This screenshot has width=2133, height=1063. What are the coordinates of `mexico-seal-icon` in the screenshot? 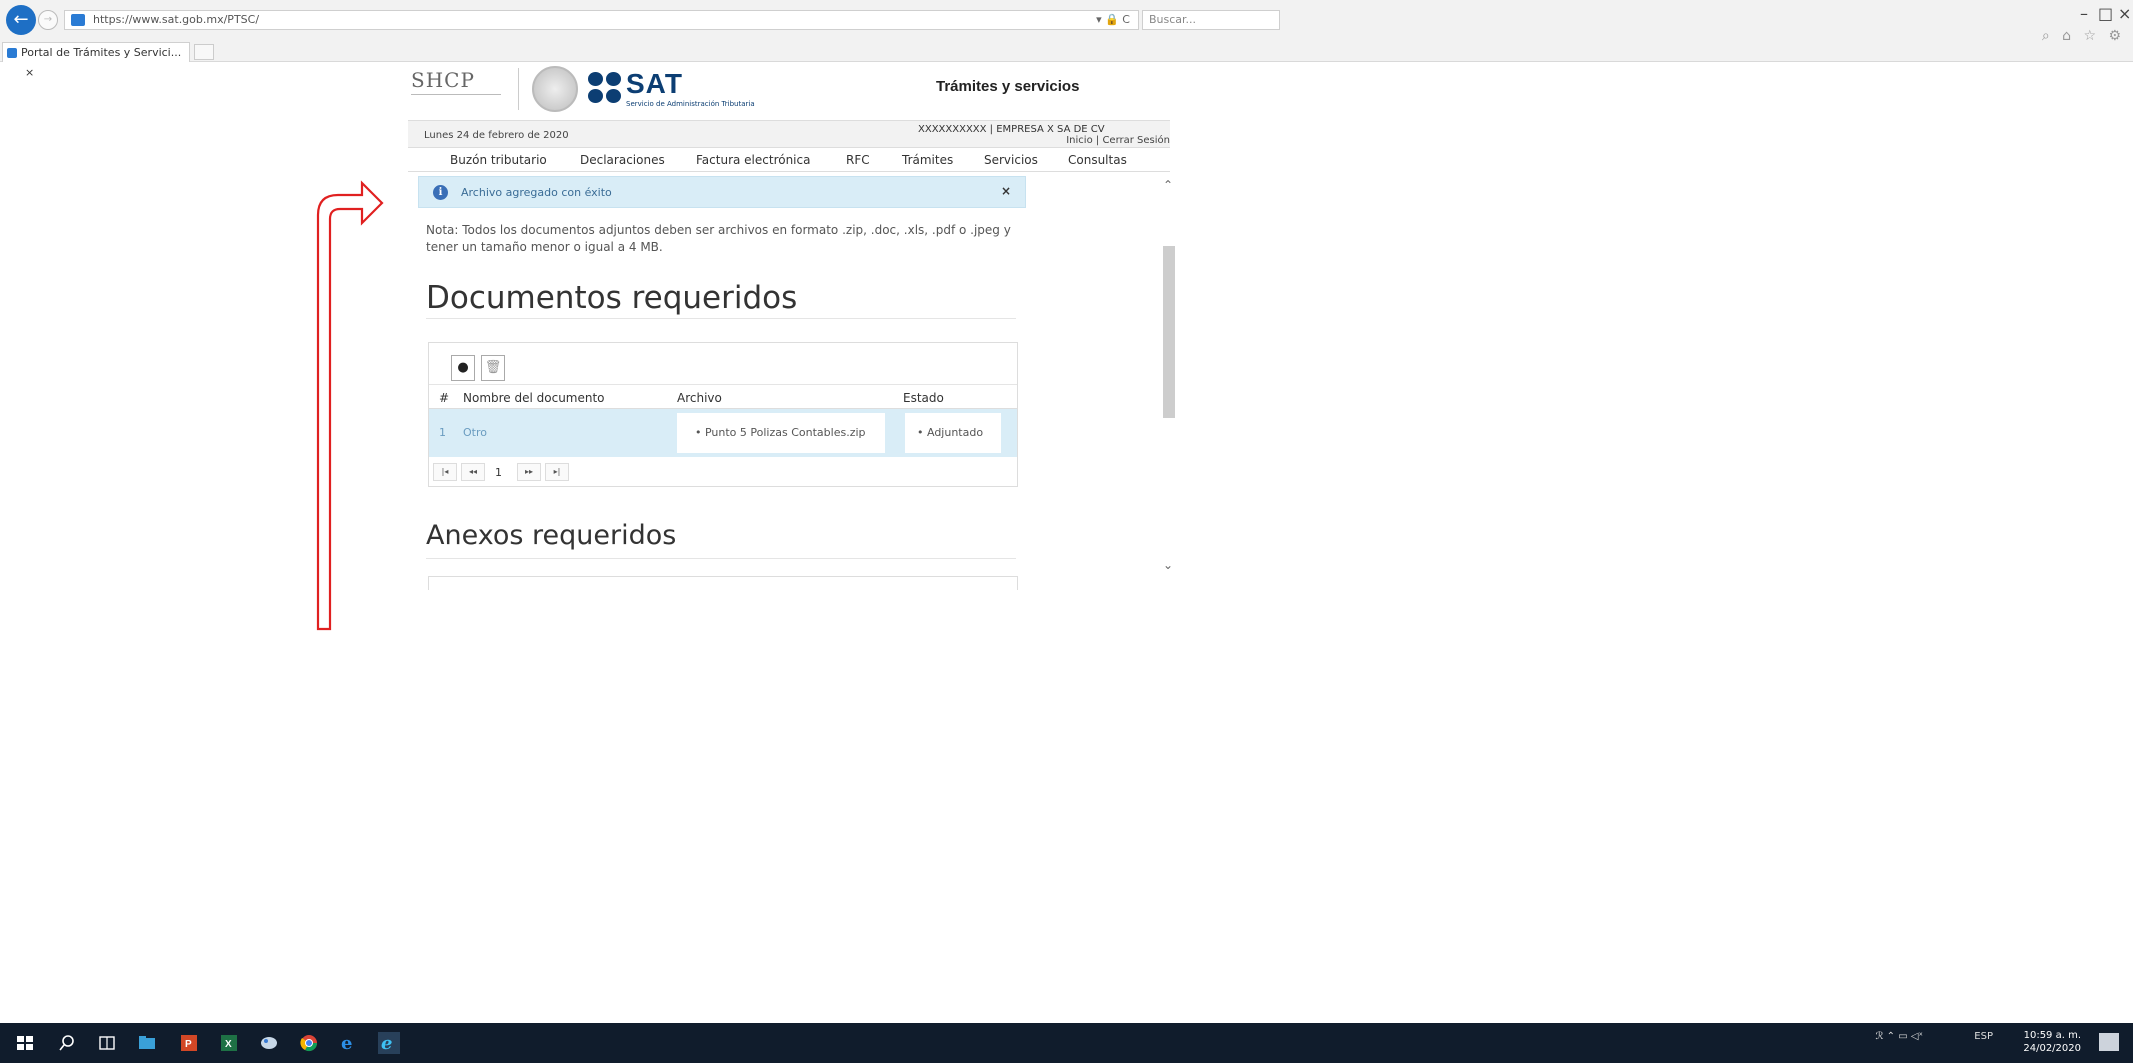 It's located at (555, 89).